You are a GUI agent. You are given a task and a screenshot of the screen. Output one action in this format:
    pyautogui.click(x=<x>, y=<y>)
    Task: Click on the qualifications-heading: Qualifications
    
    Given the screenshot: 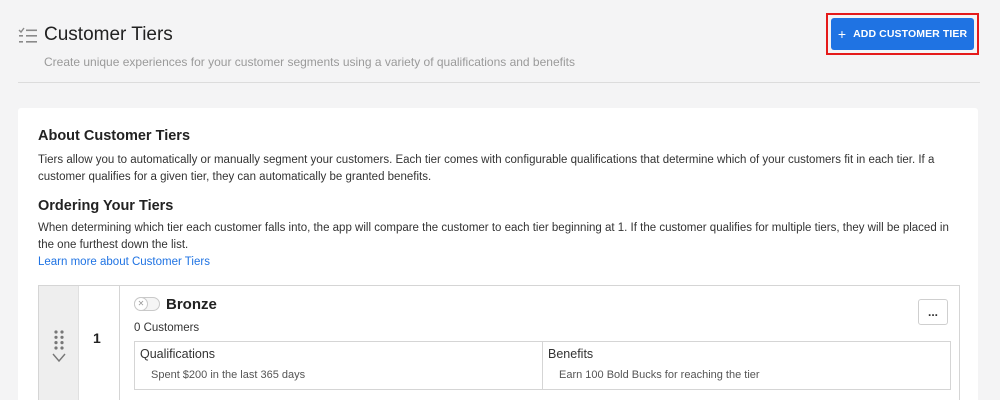 What is the action you would take?
    pyautogui.click(x=178, y=354)
    